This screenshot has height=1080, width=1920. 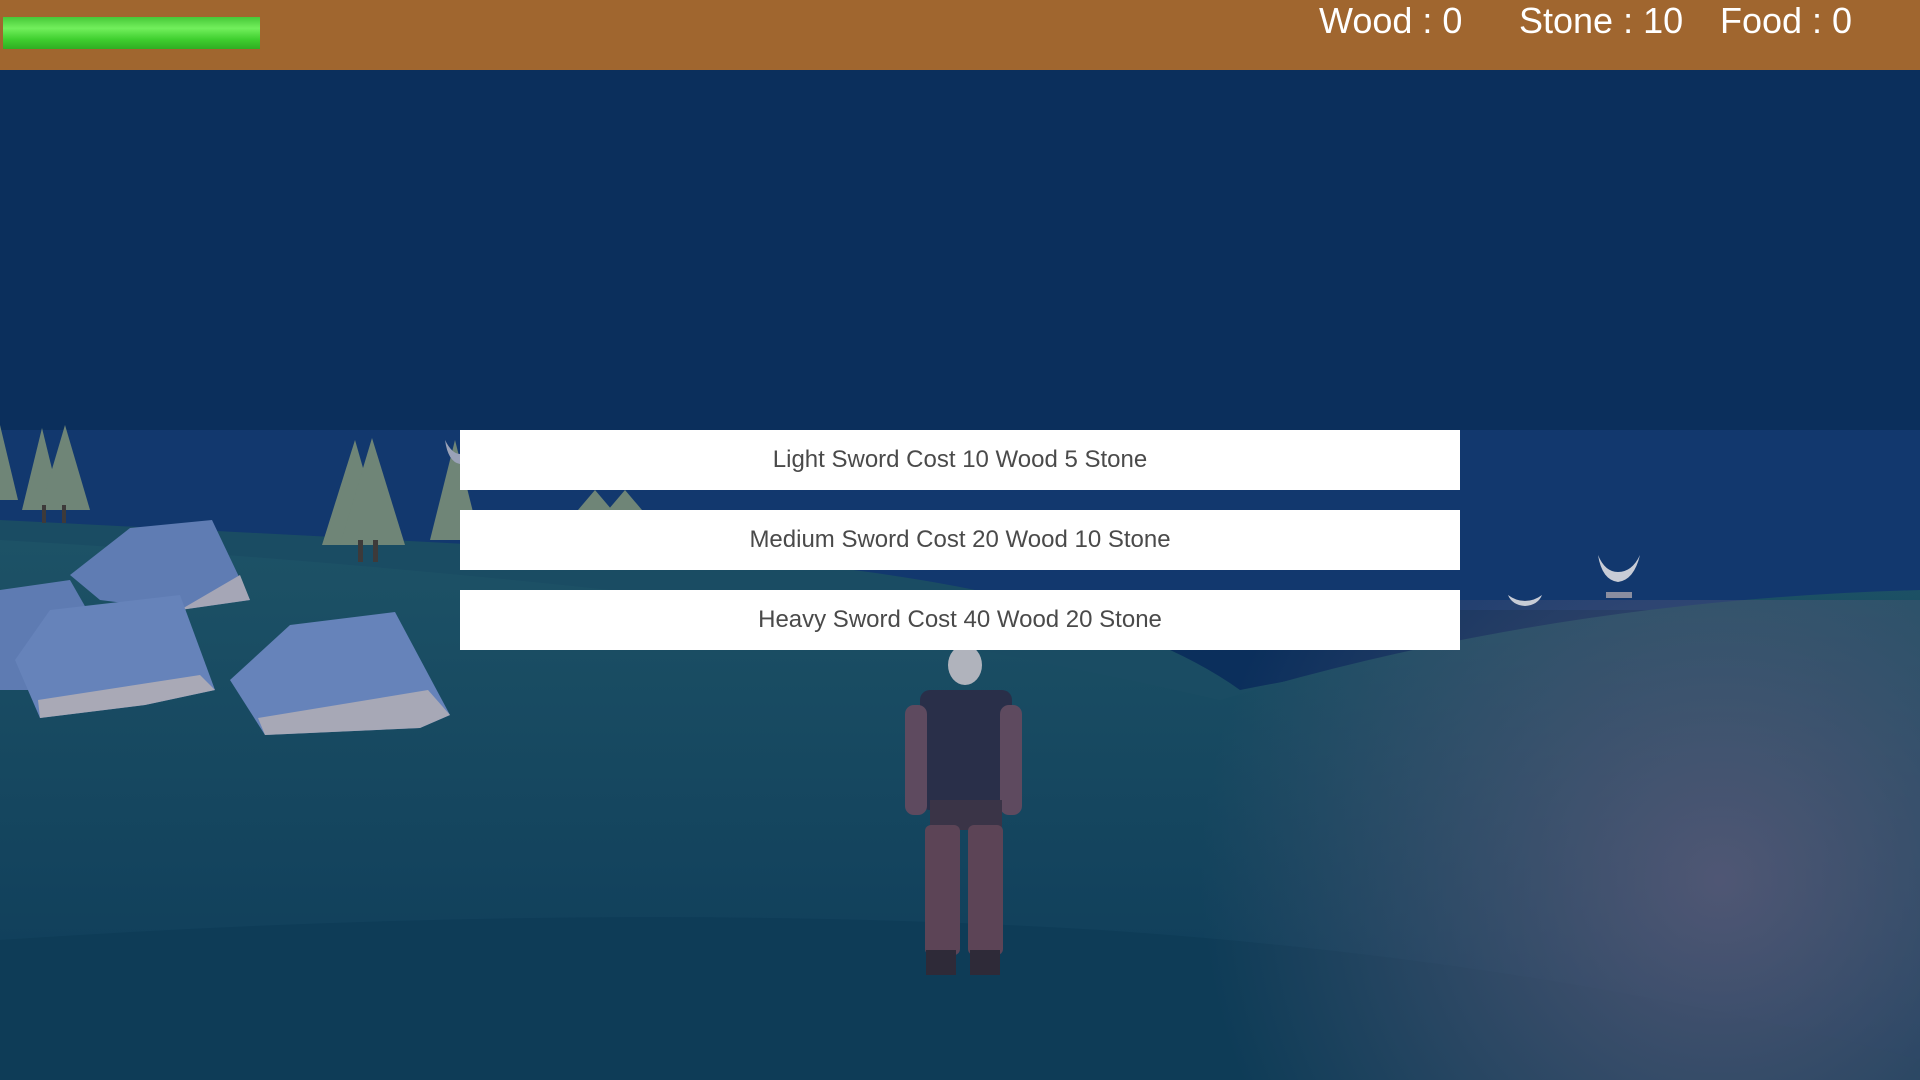 I want to click on health-bar-fill, so click(x=131, y=33).